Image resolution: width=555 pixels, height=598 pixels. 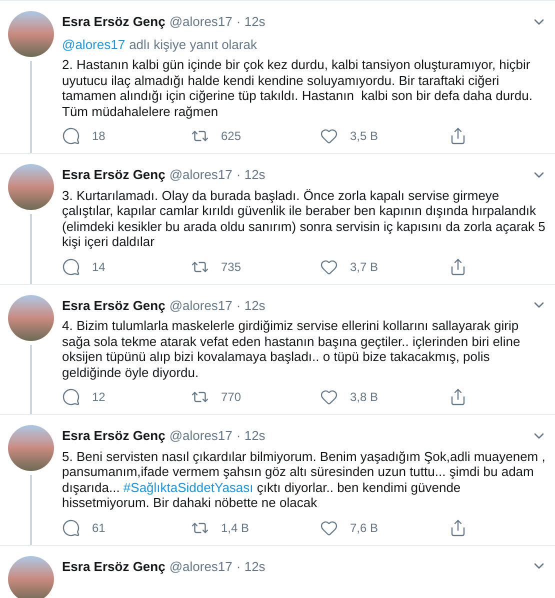 I want to click on retweet-count: 770, so click(x=231, y=397).